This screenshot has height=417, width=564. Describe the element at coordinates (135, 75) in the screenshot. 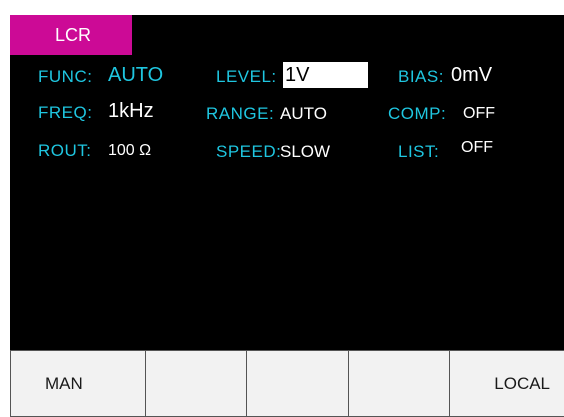

I see `func-value: AUTO` at that location.